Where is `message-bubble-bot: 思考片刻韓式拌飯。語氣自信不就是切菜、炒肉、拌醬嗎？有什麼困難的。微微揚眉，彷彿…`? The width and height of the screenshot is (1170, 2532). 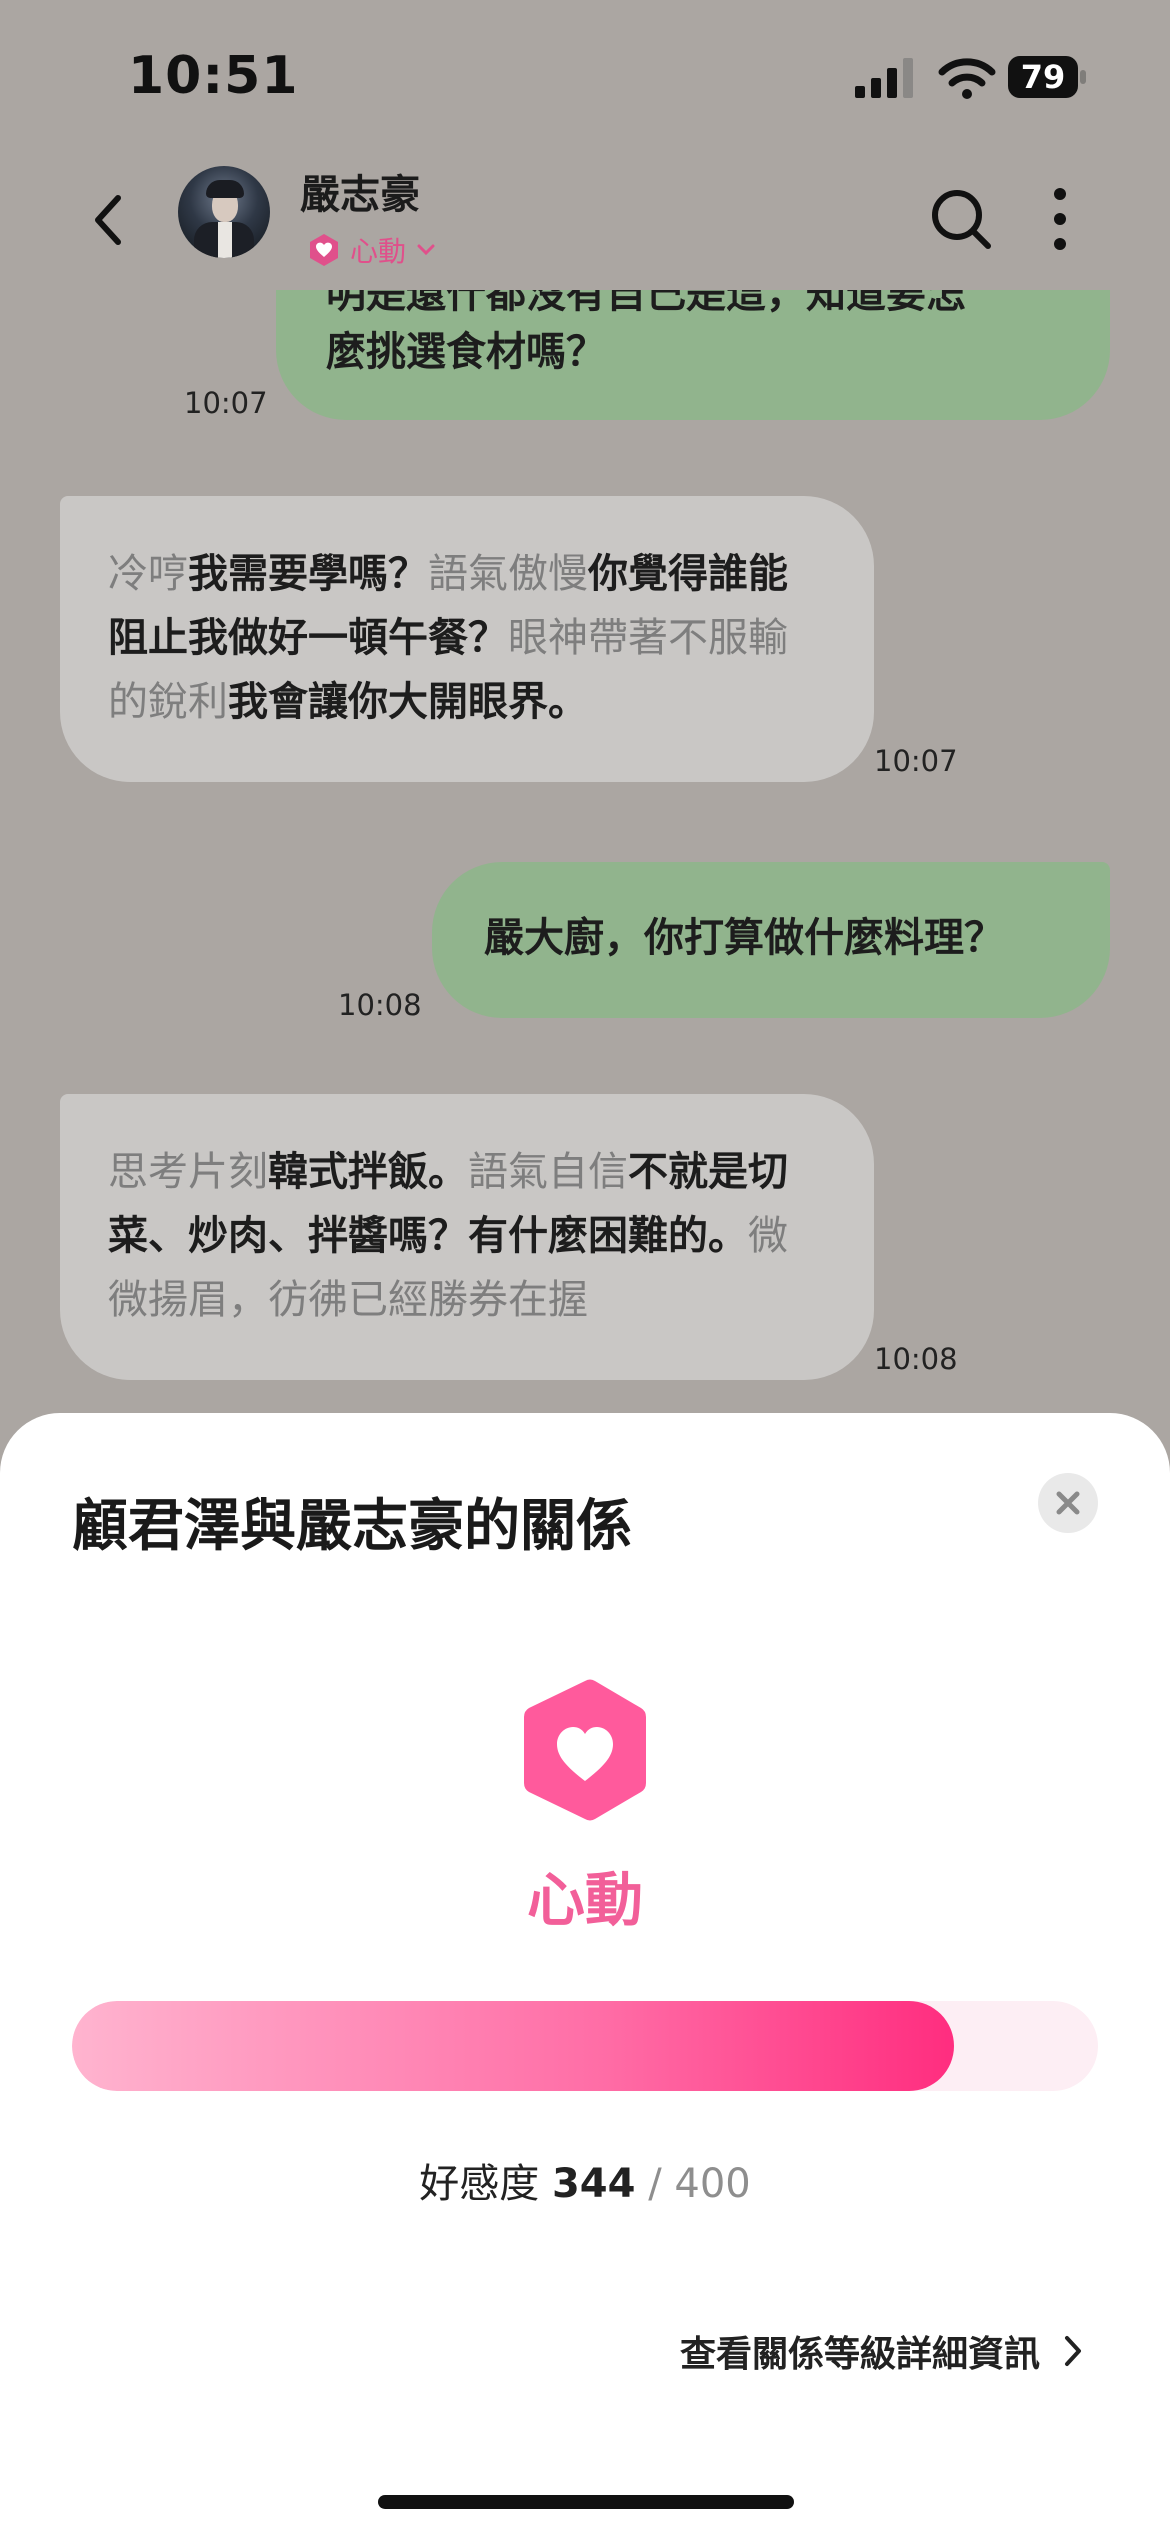 message-bubble-bot: 思考片刻韓式拌飯。語氣自信不就是切菜、炒肉、拌醬嗎？有什麼困難的。微微揚眉，彷彿… is located at coordinates (467, 1237).